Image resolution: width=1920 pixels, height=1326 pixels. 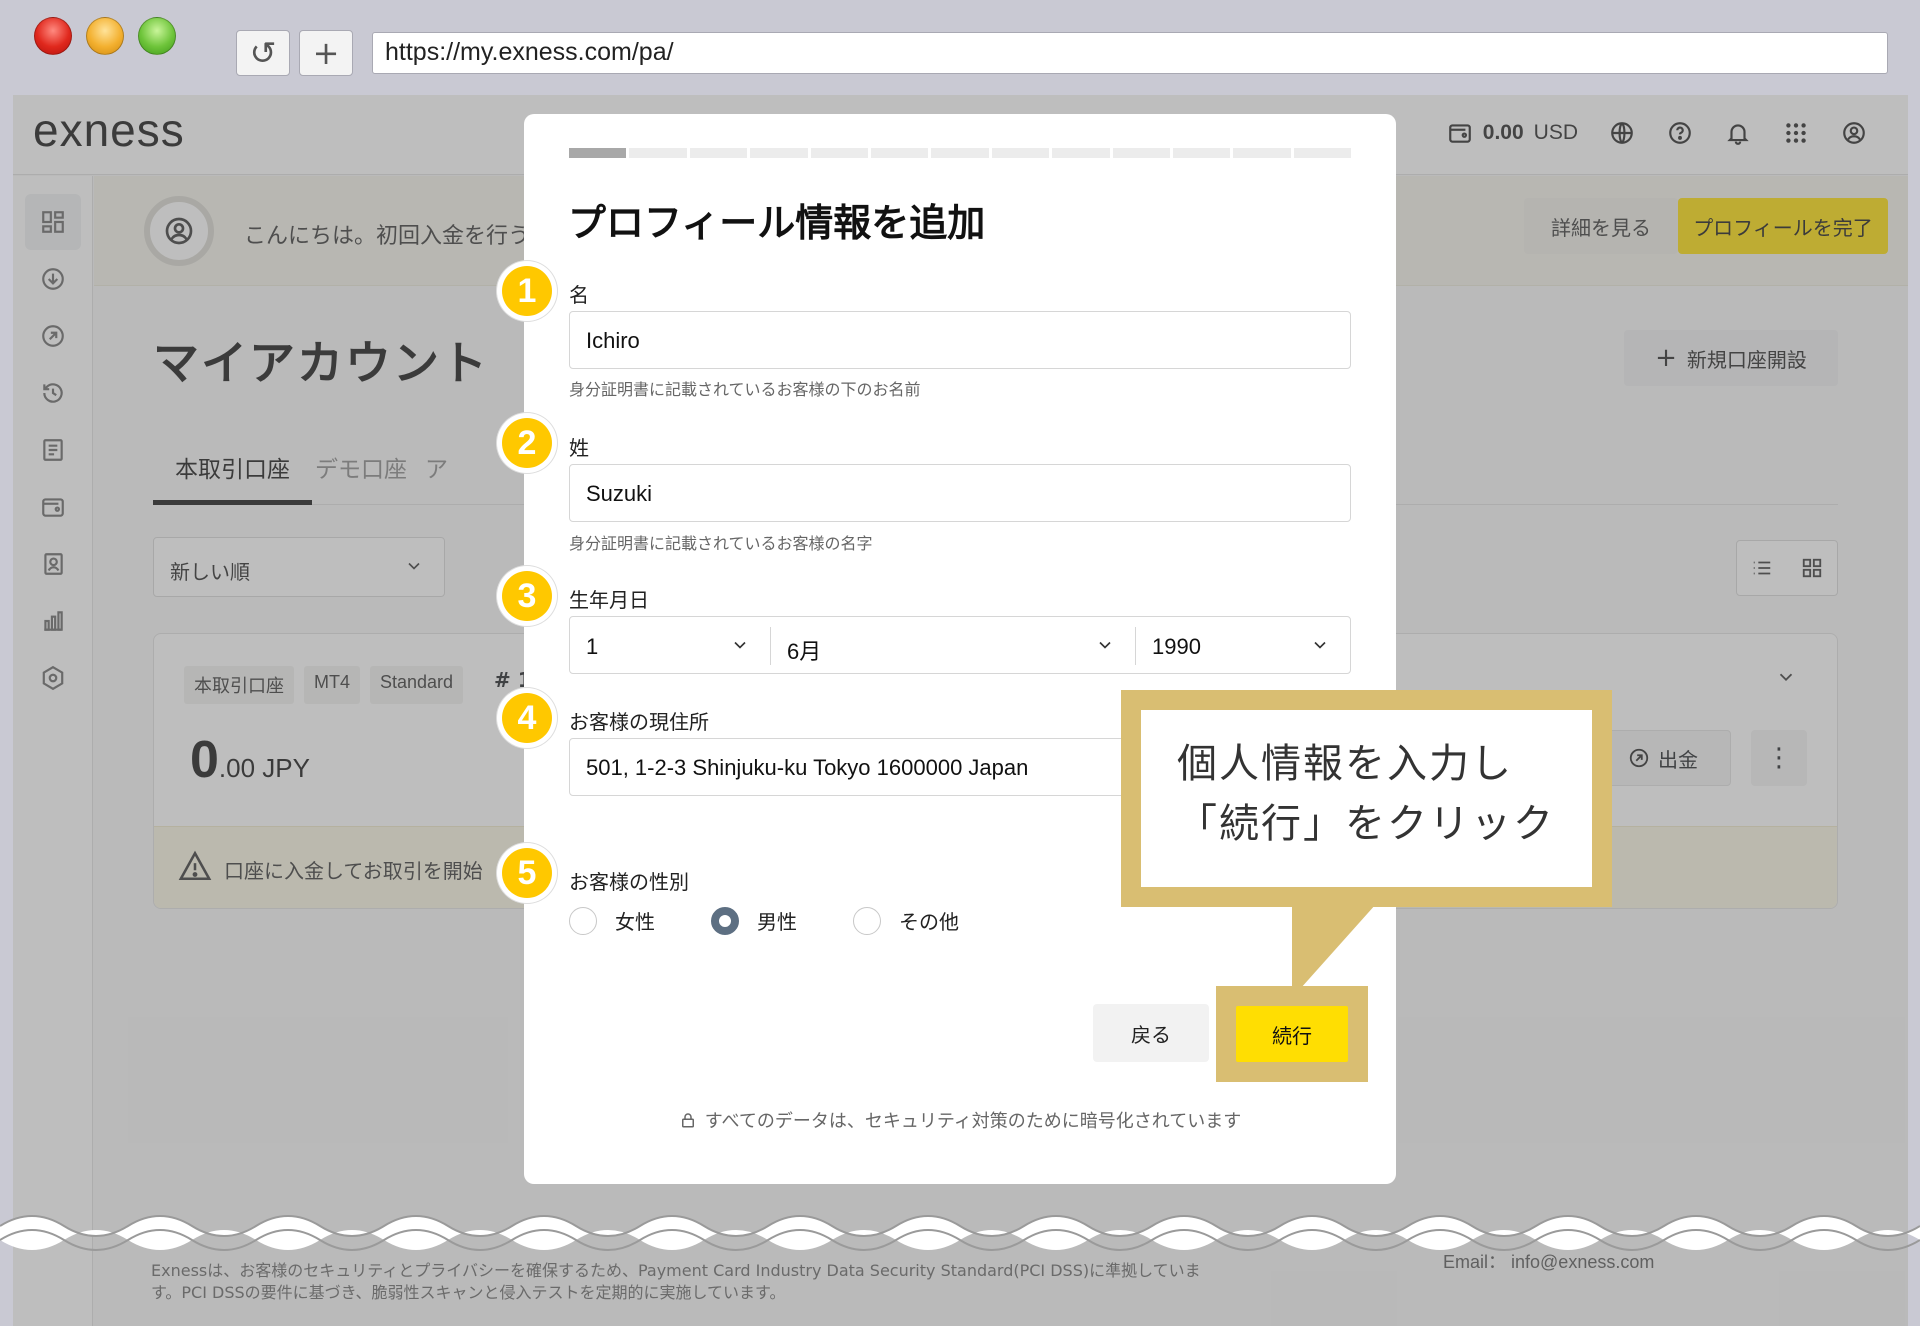 I want to click on last-name-hint: 身分証明書に記載されているお客様の名字, so click(x=721, y=543).